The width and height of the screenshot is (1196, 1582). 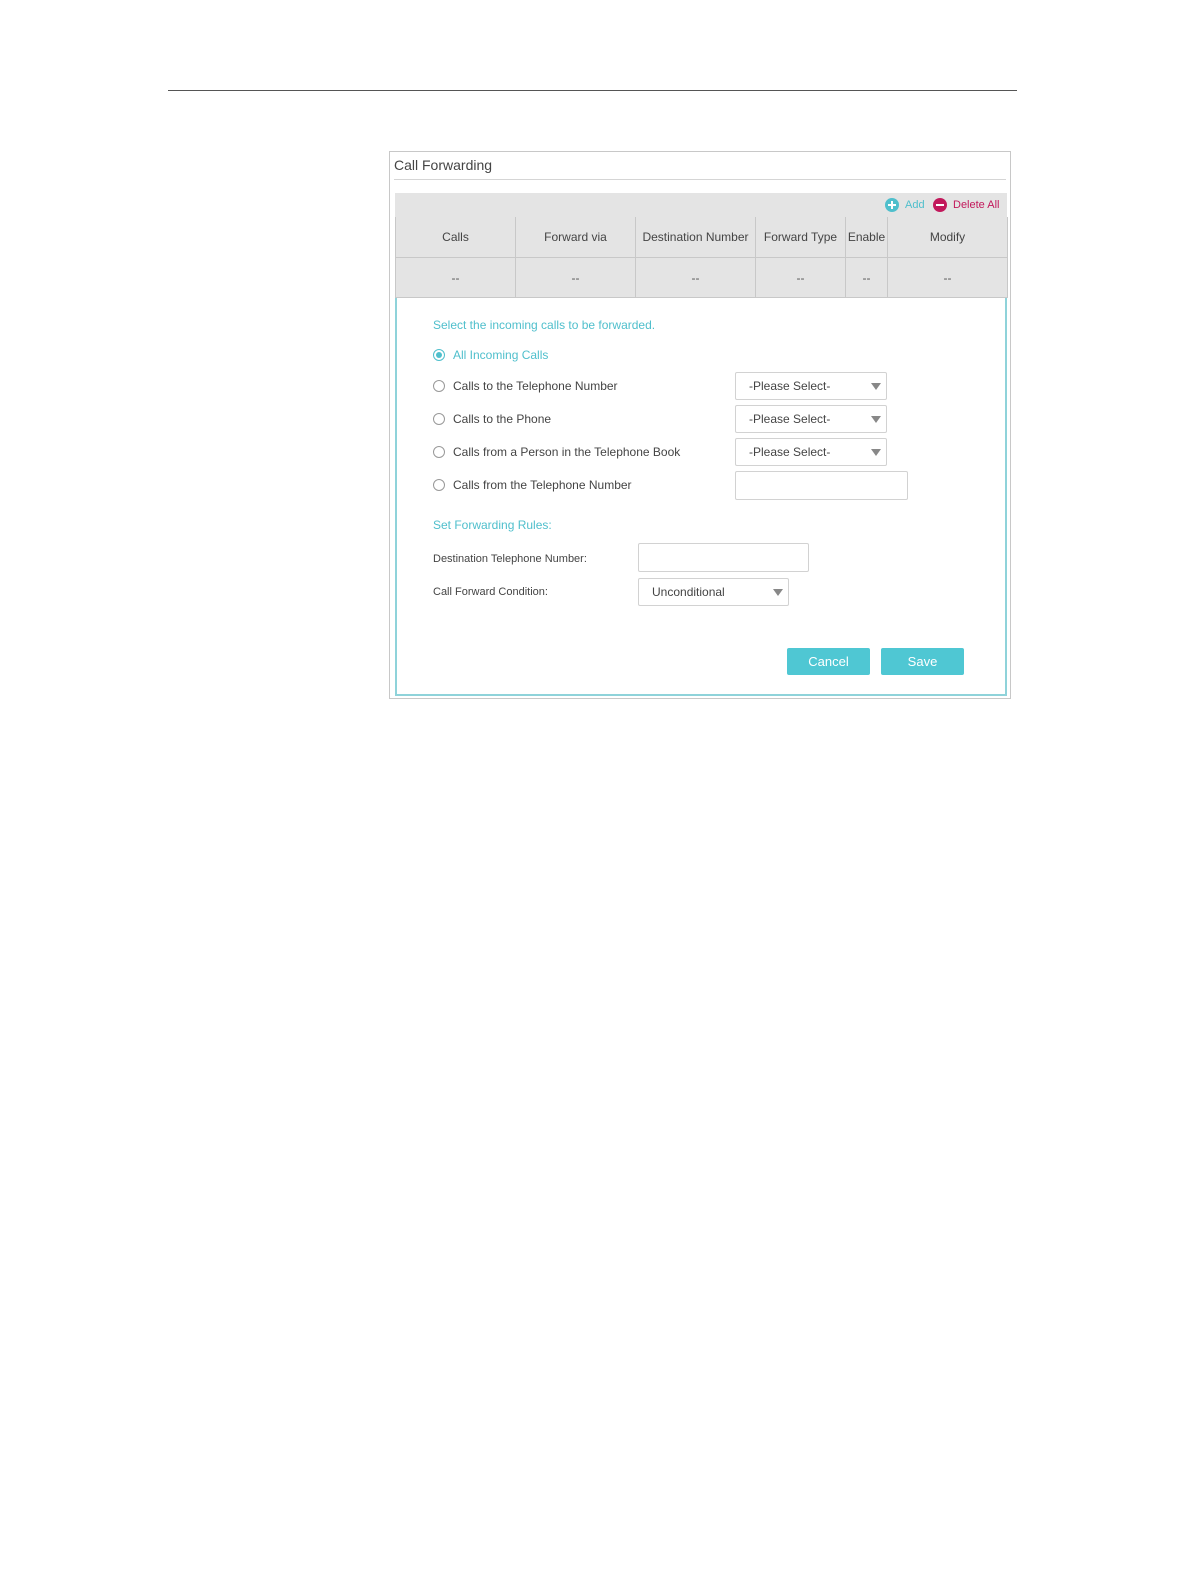 I want to click on table-row: -- -- -- -- -- --, so click(x=701, y=277).